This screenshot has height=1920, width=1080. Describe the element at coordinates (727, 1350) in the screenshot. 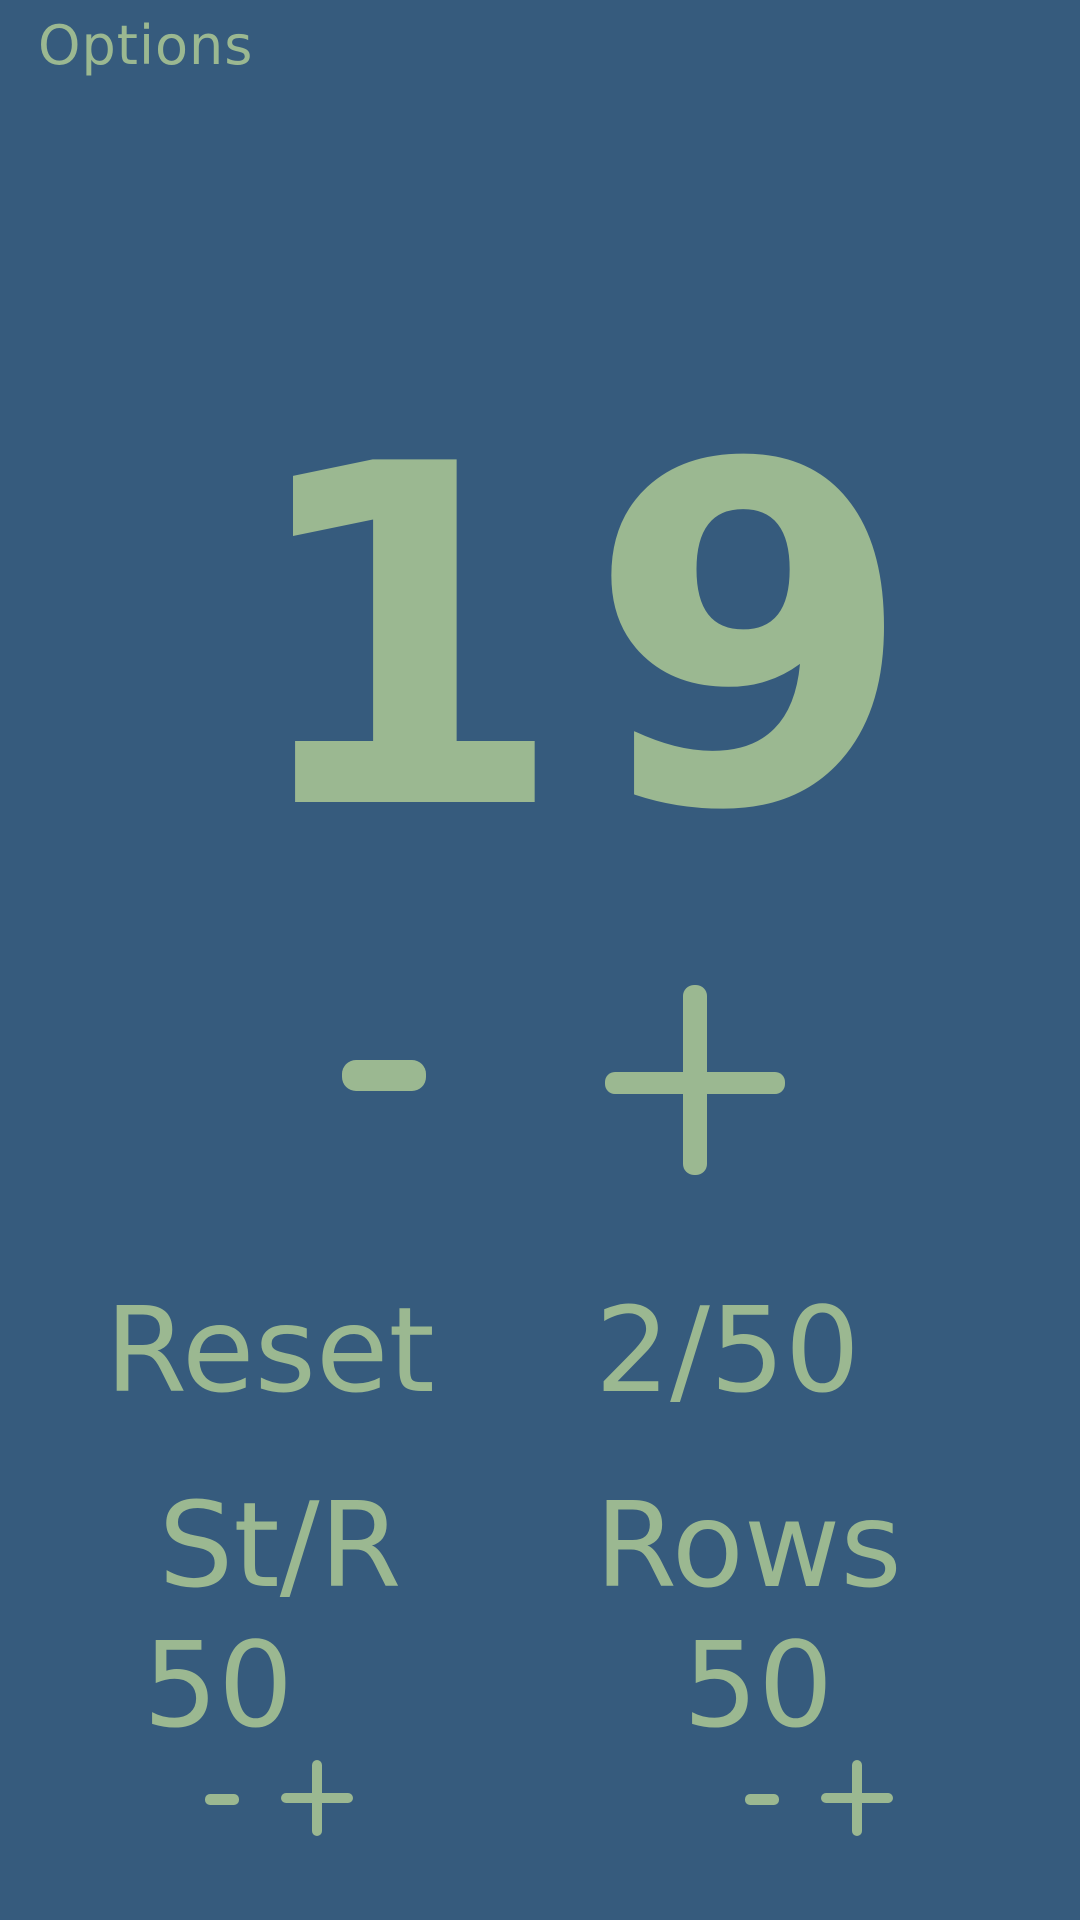

I see `progress-indicator: 2/50` at that location.